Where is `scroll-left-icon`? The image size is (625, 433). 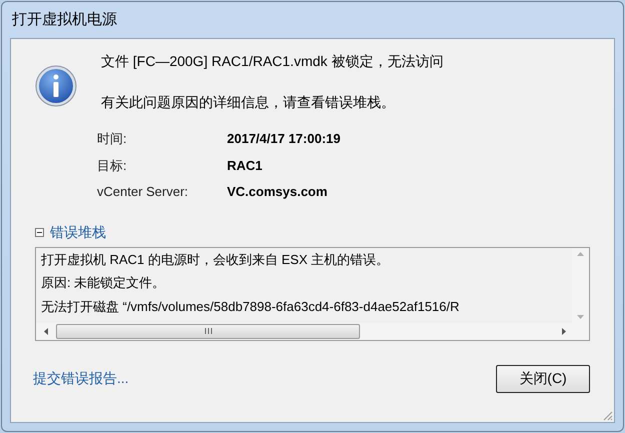
scroll-left-icon is located at coordinates (46, 331).